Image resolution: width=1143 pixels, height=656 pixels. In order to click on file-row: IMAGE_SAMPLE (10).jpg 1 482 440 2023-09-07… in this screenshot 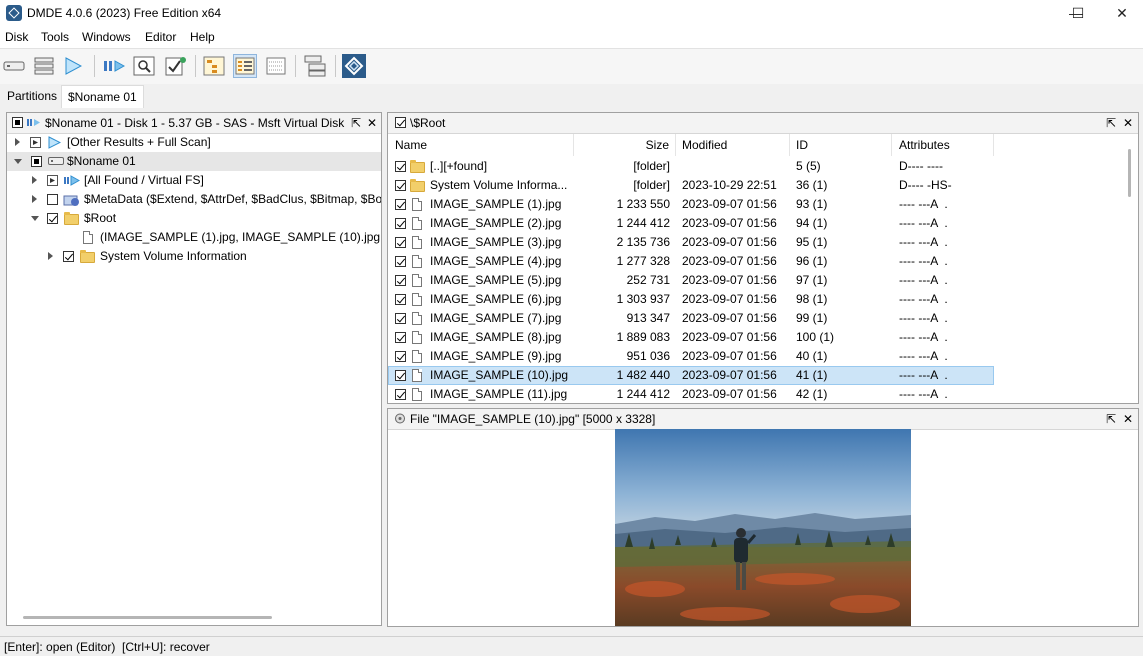, I will do `click(691, 375)`.